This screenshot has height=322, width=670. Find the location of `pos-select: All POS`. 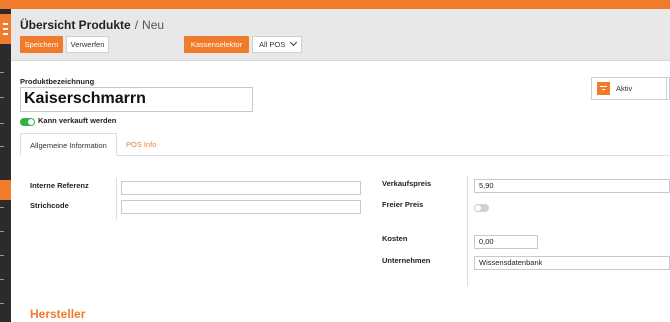

pos-select: All POS is located at coordinates (277, 44).